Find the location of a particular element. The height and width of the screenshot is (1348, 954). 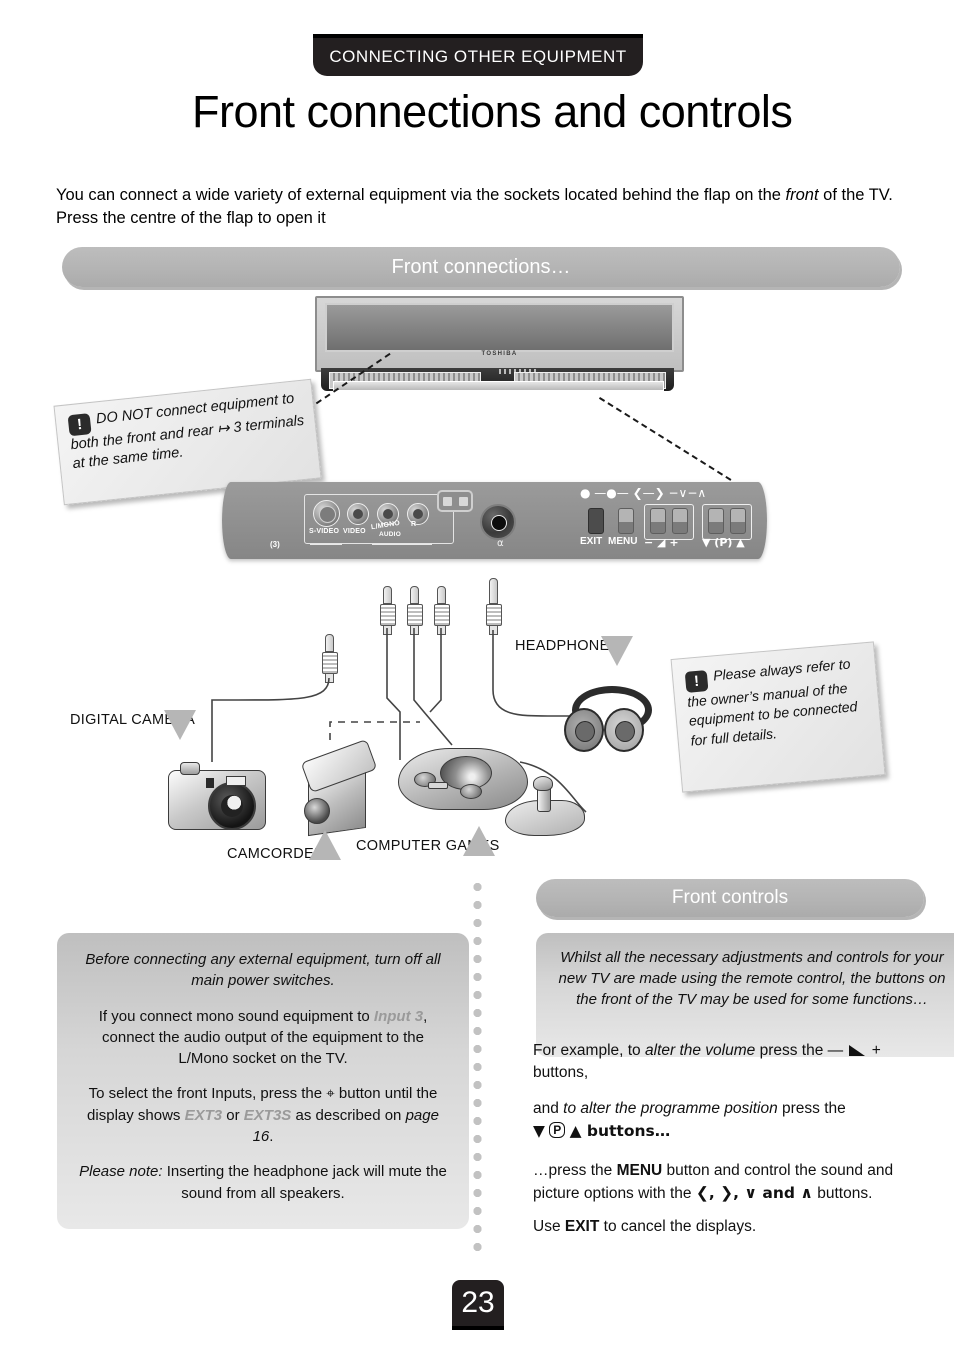

column-separator is located at coordinates (477, 1065).